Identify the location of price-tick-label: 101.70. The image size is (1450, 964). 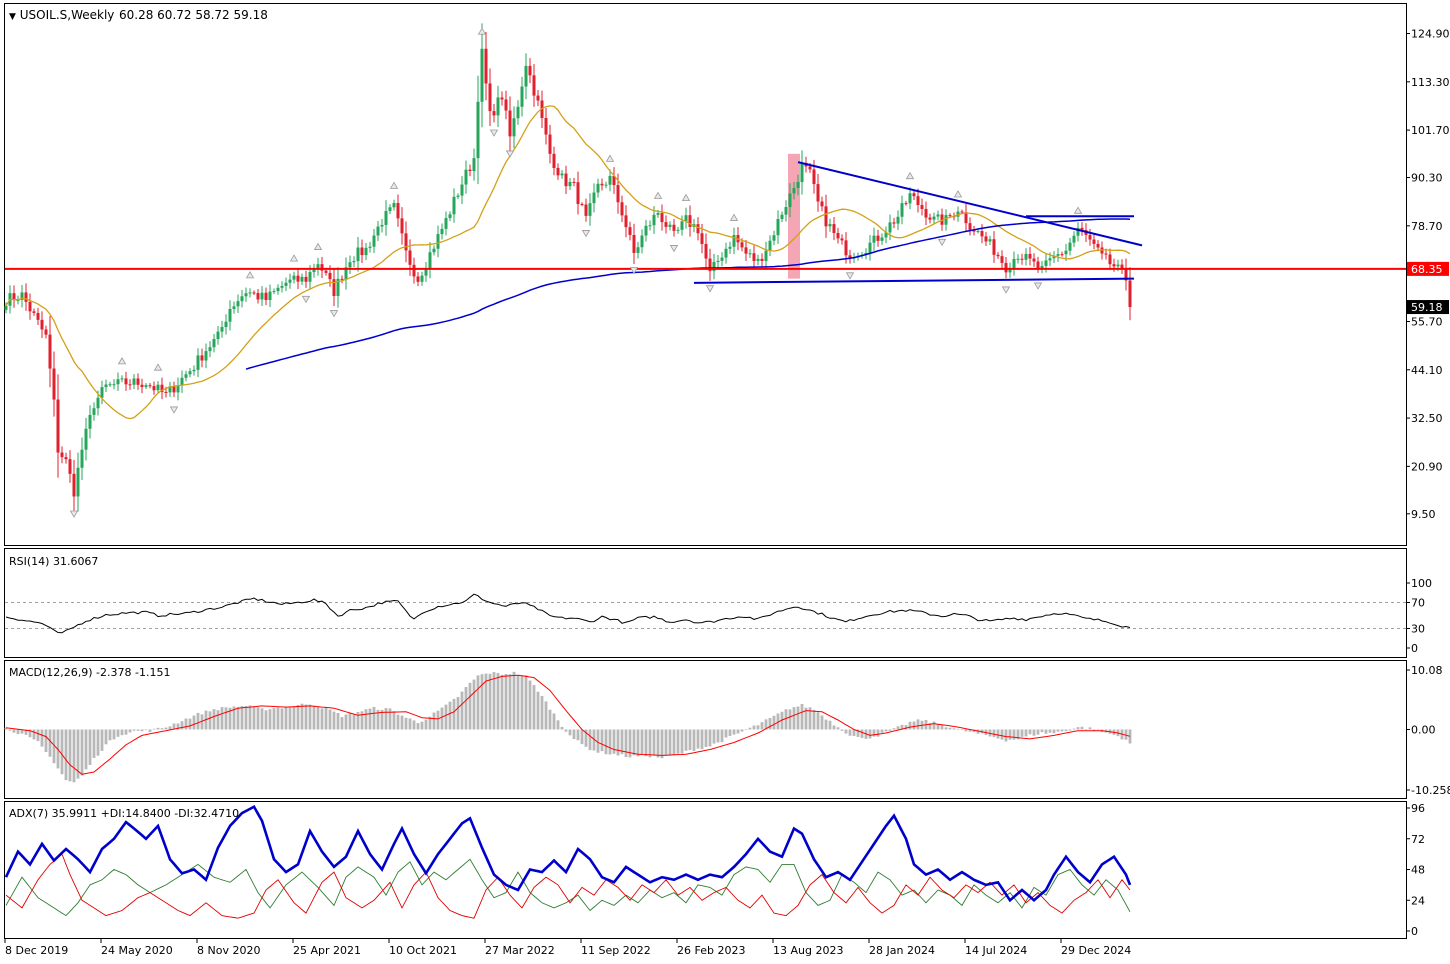
(1430, 130).